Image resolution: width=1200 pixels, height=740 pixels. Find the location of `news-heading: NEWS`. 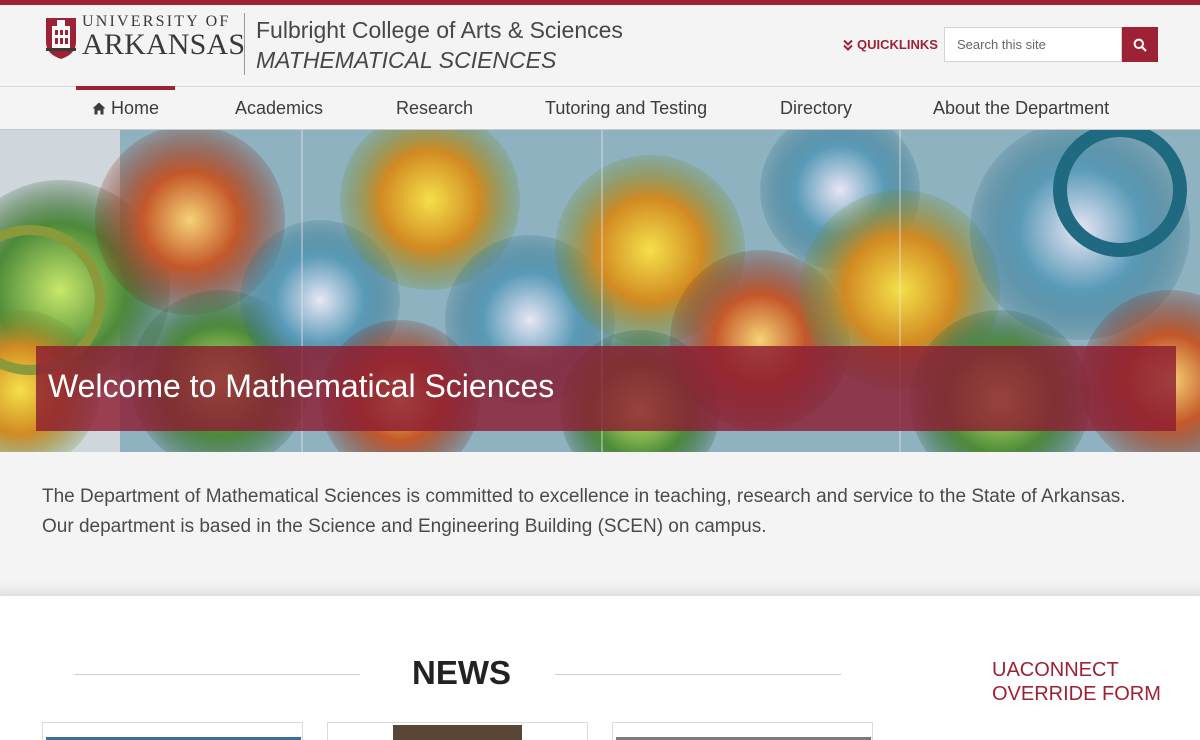

news-heading: NEWS is located at coordinates (461, 672).